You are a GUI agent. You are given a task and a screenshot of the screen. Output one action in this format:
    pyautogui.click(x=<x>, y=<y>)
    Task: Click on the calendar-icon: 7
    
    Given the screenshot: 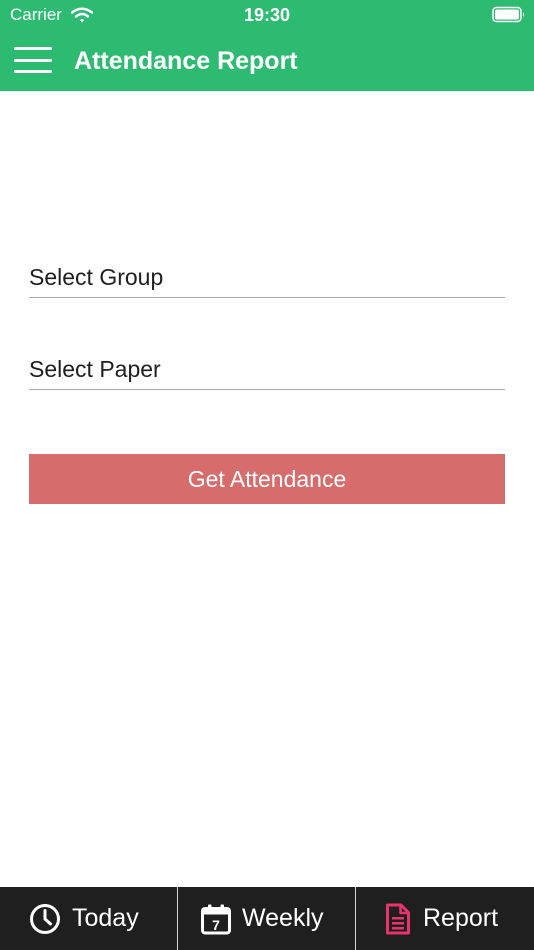 What is the action you would take?
    pyautogui.click(x=216, y=919)
    